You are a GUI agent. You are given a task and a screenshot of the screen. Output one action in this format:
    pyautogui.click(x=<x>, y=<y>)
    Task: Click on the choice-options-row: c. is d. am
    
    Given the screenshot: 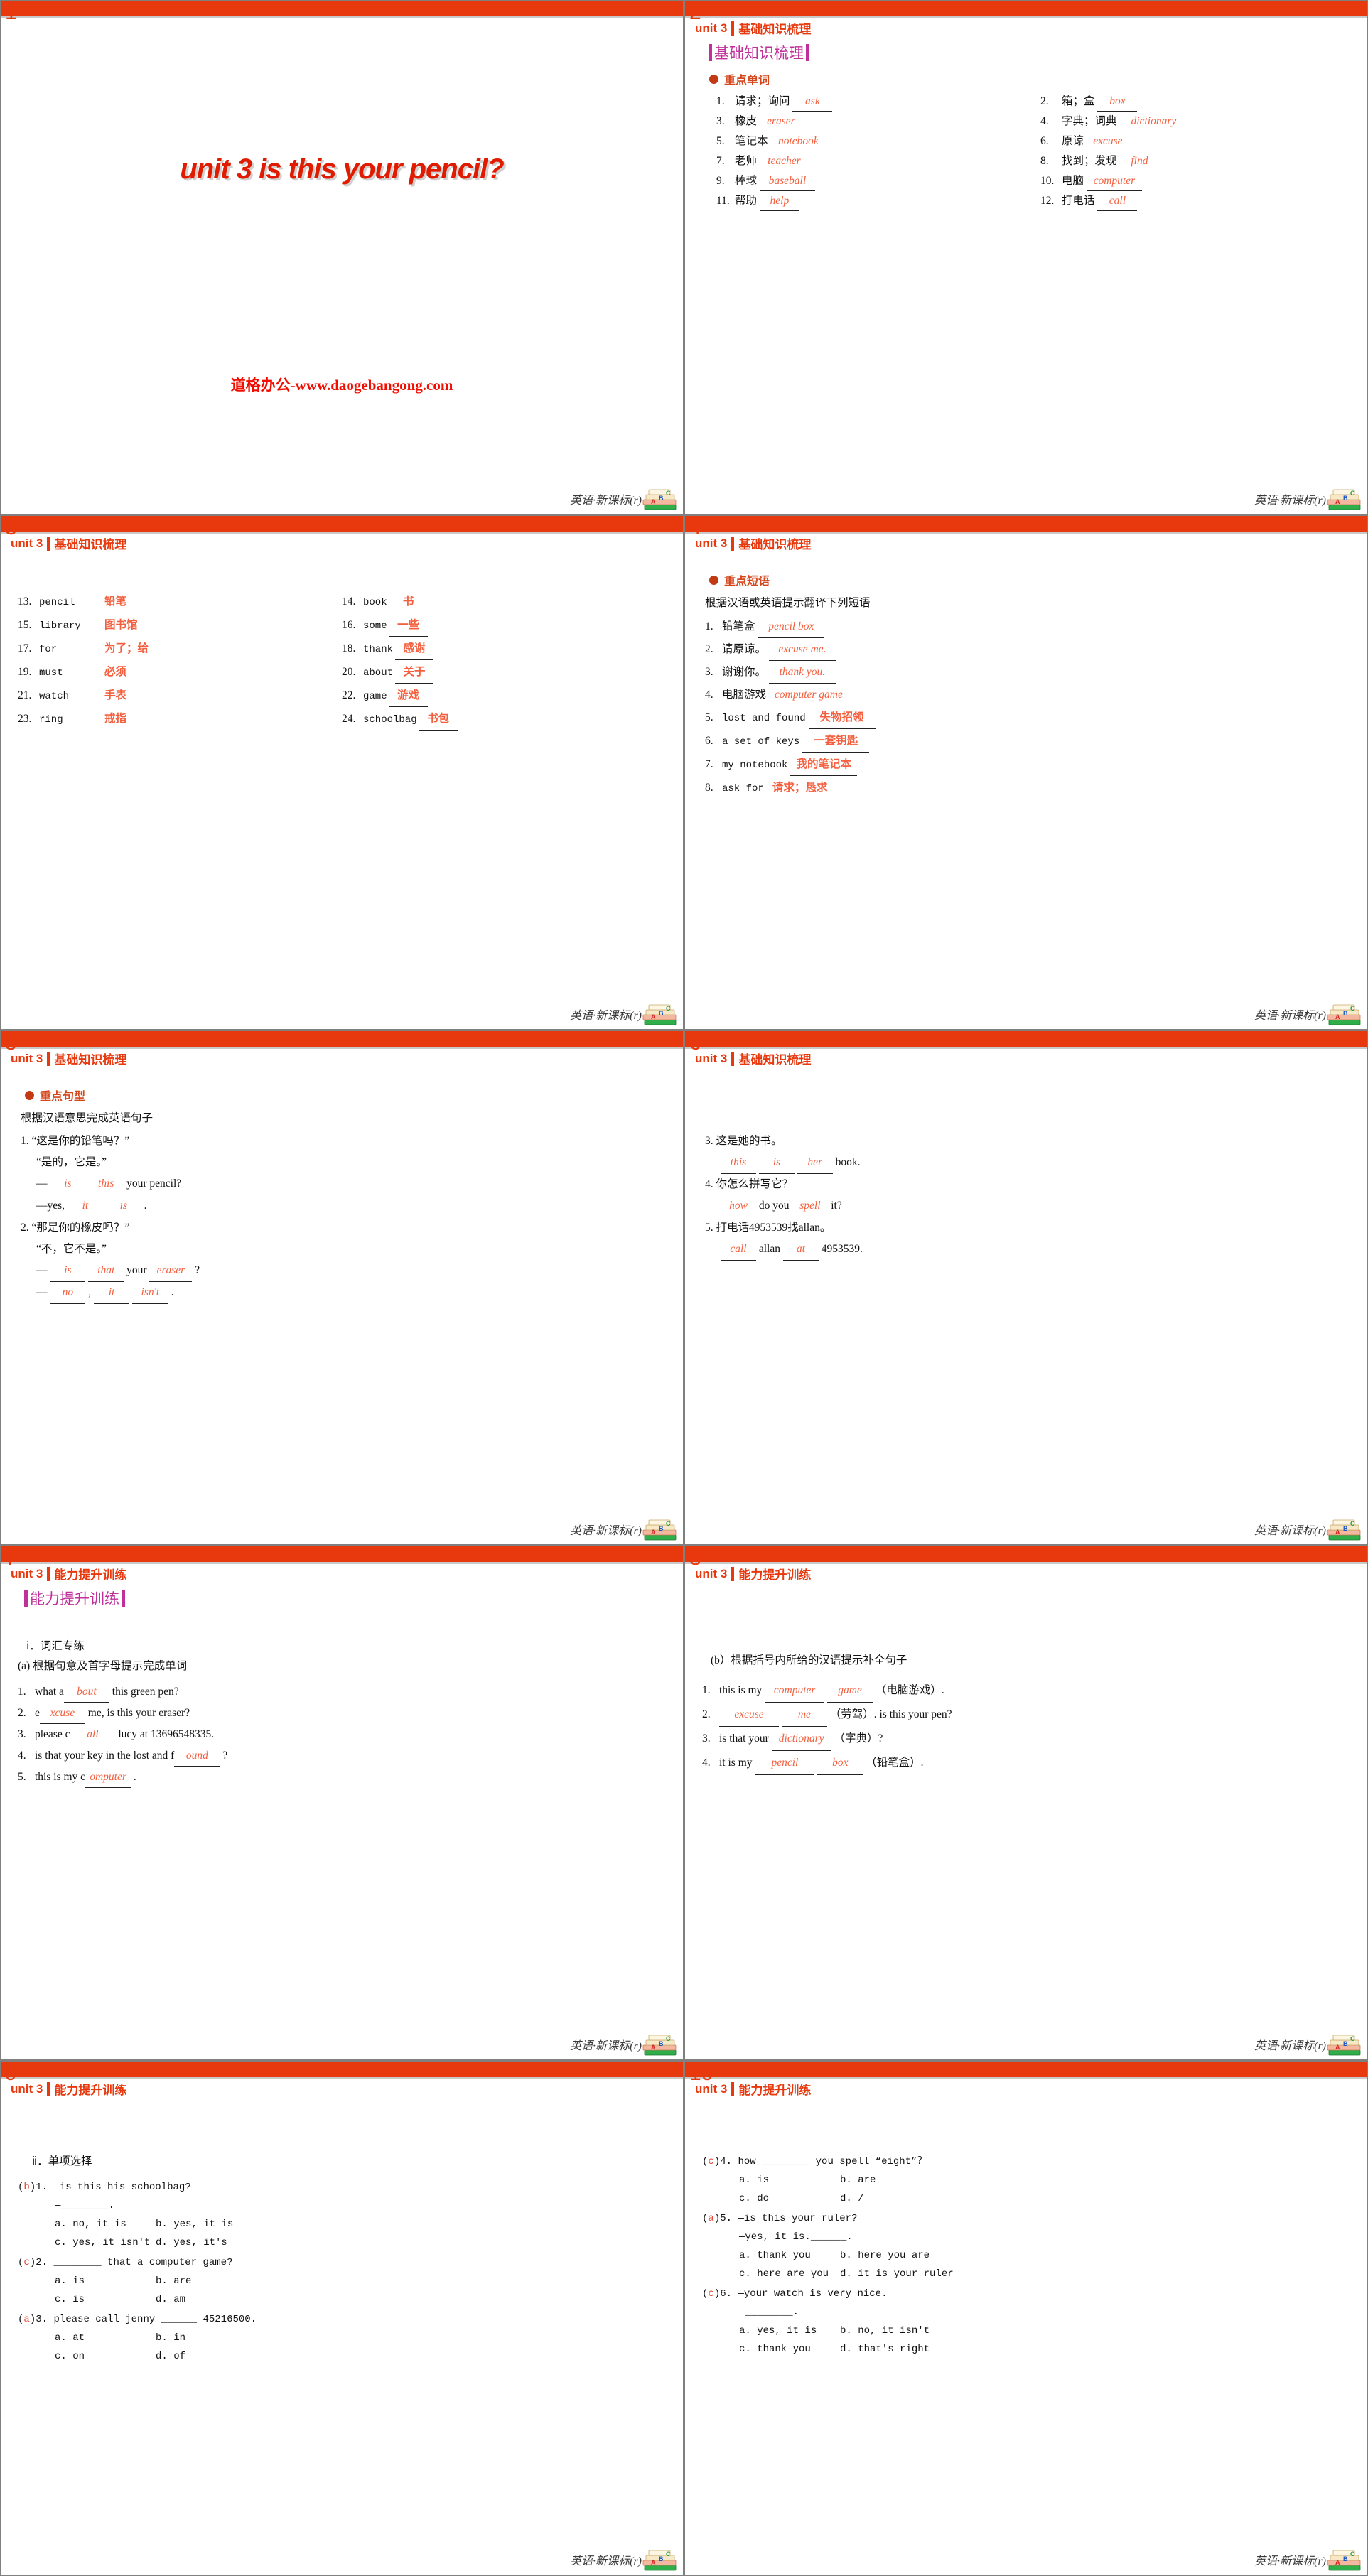 What is the action you would take?
    pyautogui.click(x=137, y=2300)
    